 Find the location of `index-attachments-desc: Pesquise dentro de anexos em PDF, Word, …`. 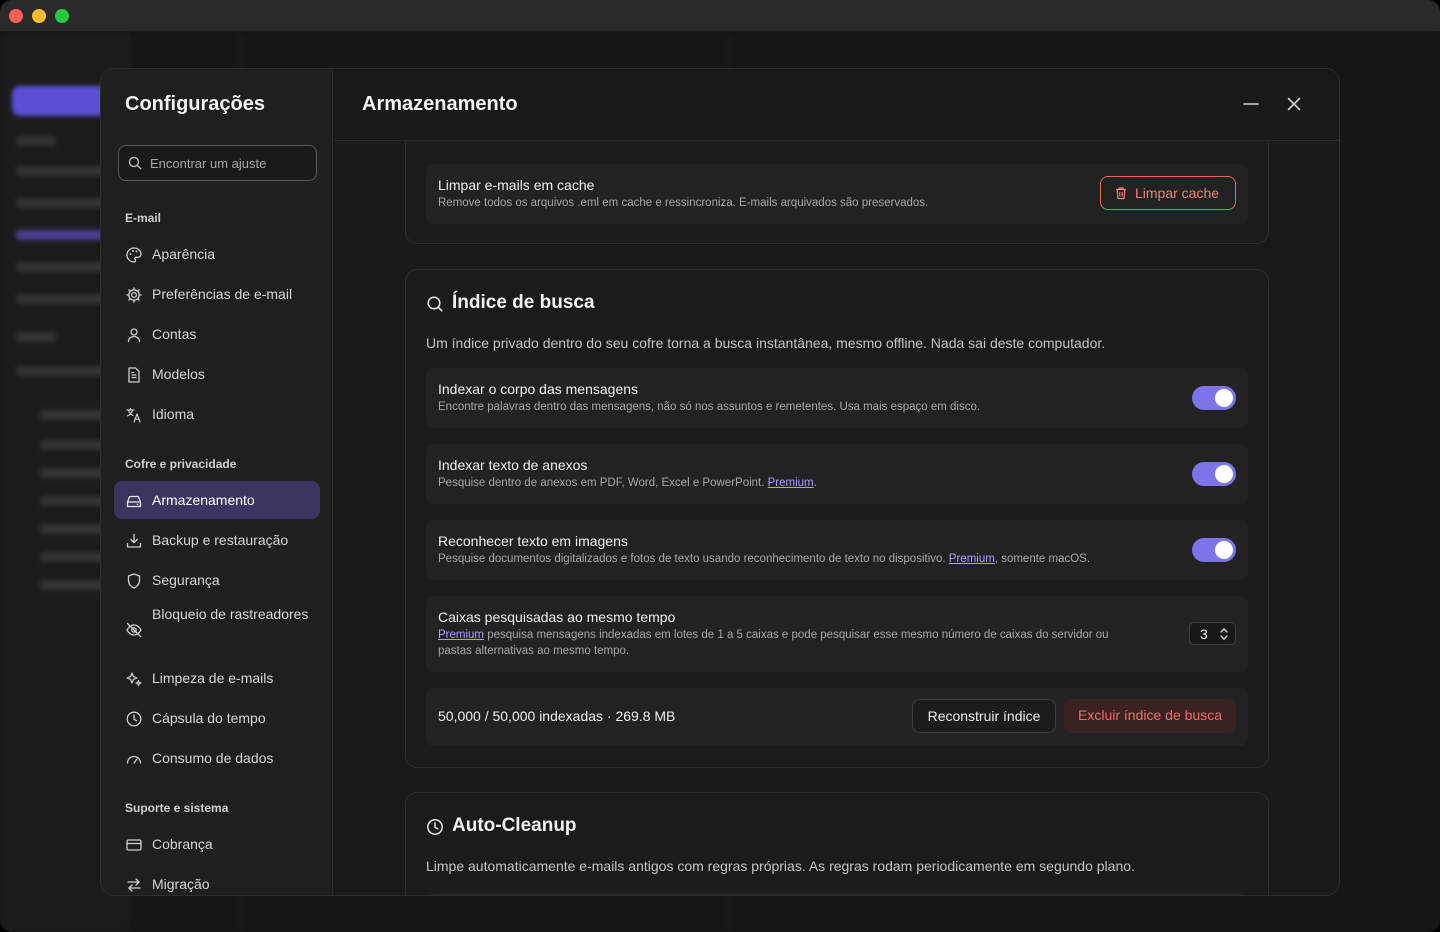

index-attachments-desc: Pesquise dentro de anexos em PDF, Word, … is located at coordinates (627, 483).